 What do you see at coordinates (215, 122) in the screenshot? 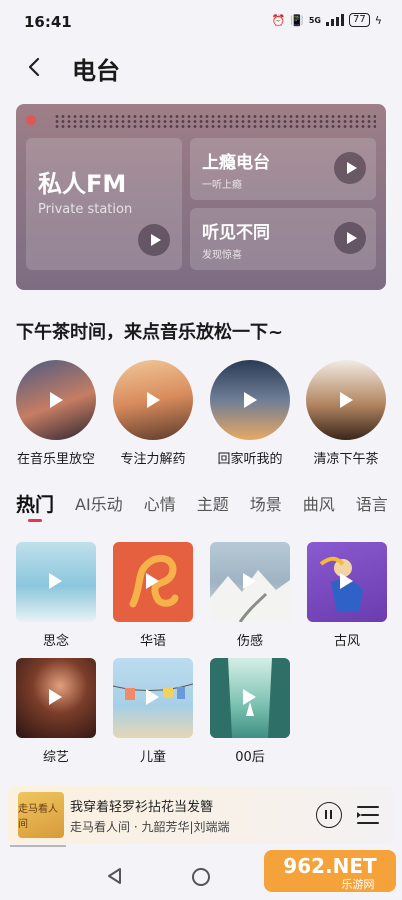
I see `speaker-grill` at bounding box center [215, 122].